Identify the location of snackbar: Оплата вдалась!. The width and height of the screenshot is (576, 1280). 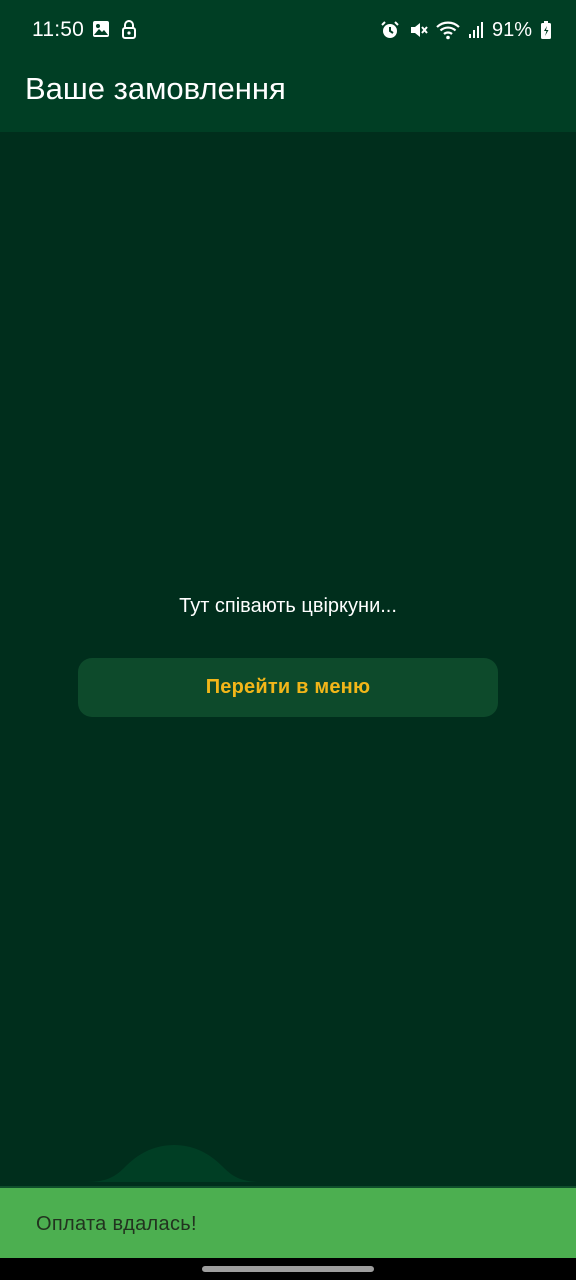
(288, 1223).